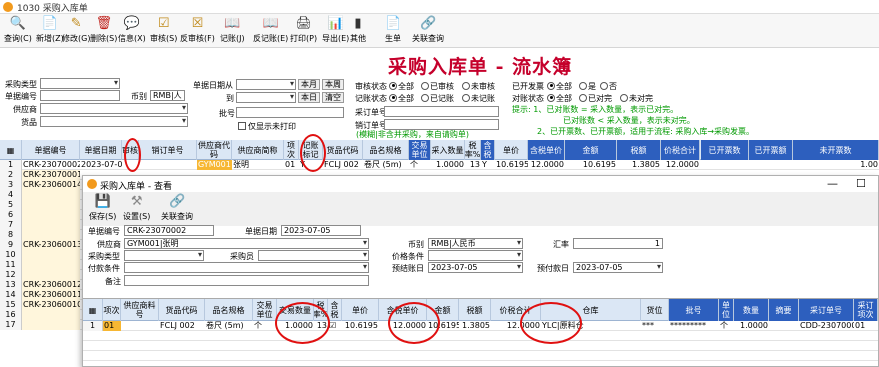 This screenshot has width=879, height=367. Describe the element at coordinates (335, 326) in the screenshot. I see `dialog-cell-inc: ☑` at that location.